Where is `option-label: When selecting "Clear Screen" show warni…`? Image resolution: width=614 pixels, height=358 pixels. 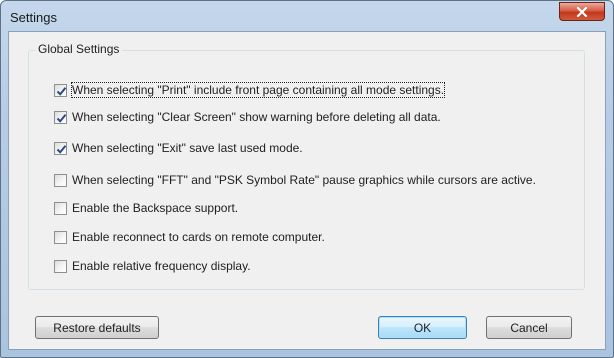
option-label: When selecting "Clear Screen" show warni… is located at coordinates (256, 117).